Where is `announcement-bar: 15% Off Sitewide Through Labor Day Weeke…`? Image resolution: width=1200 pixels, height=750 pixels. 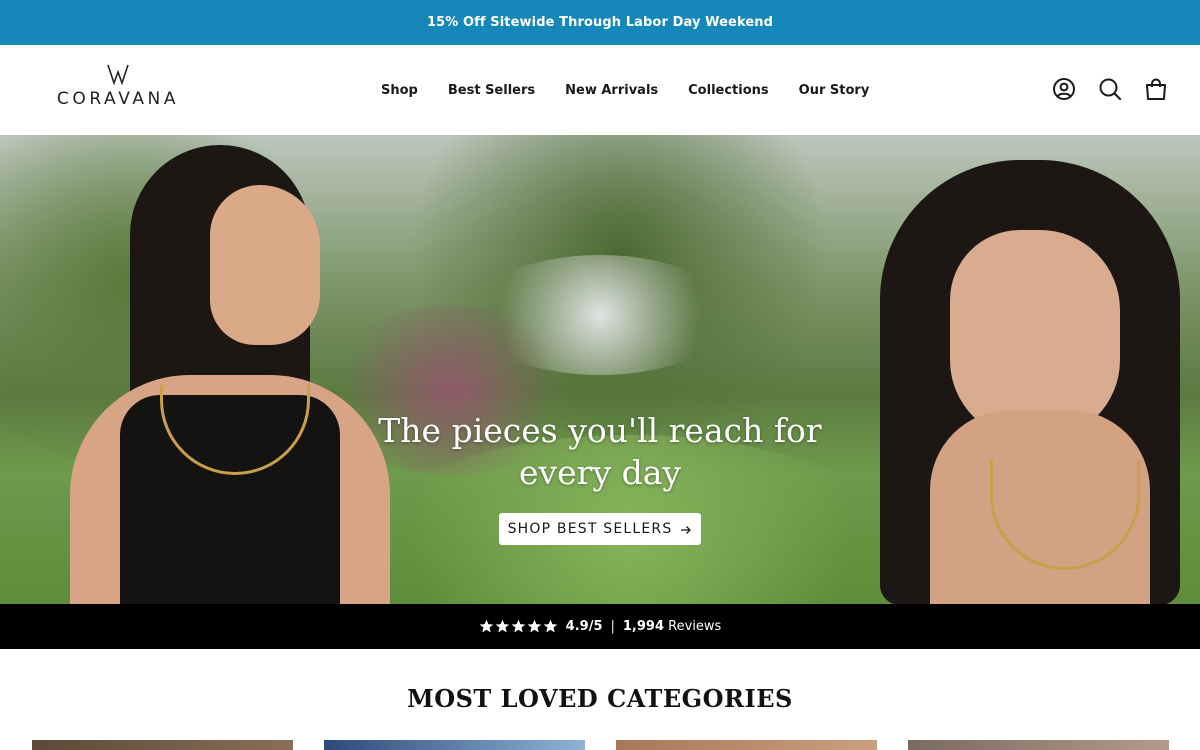
announcement-bar: 15% Off Sitewide Through Labor Day Weeke… is located at coordinates (600, 22).